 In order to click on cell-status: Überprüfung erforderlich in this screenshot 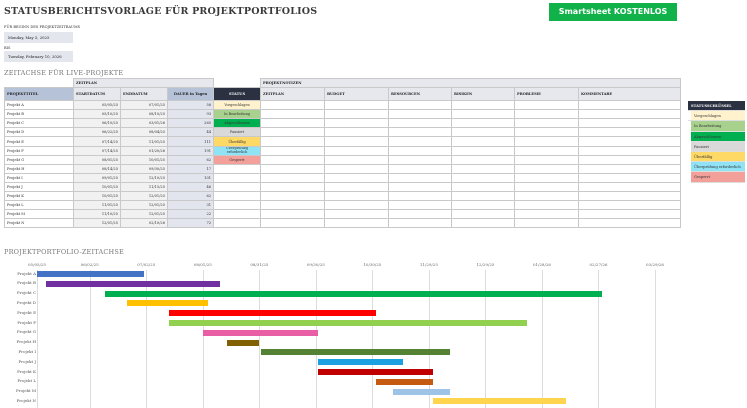, I will do `click(237, 150)`.